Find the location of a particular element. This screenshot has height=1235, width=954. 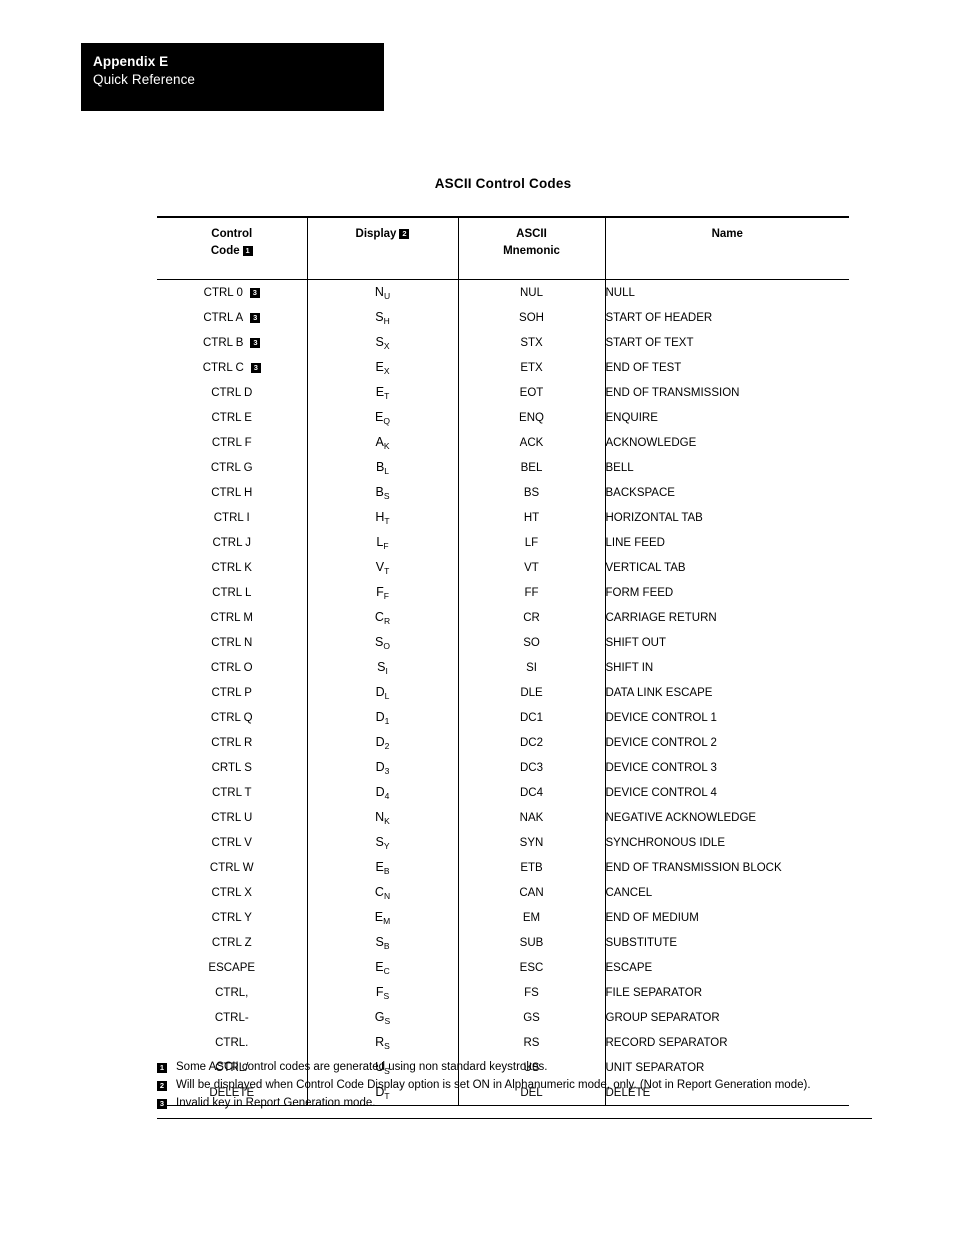

cell-control-code: CTRL 0 3 is located at coordinates (232, 293).